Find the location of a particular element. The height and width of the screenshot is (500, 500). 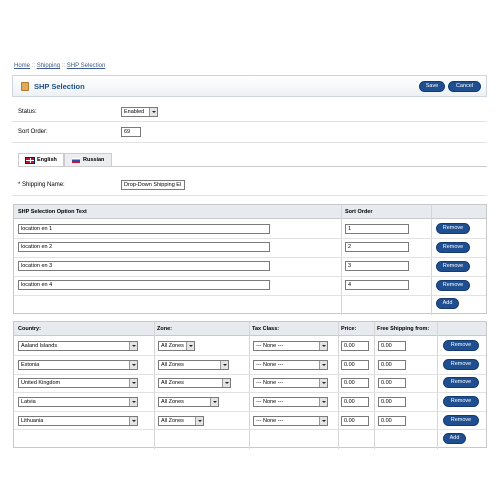

option-text-input: location en 1 is located at coordinates (144, 229).